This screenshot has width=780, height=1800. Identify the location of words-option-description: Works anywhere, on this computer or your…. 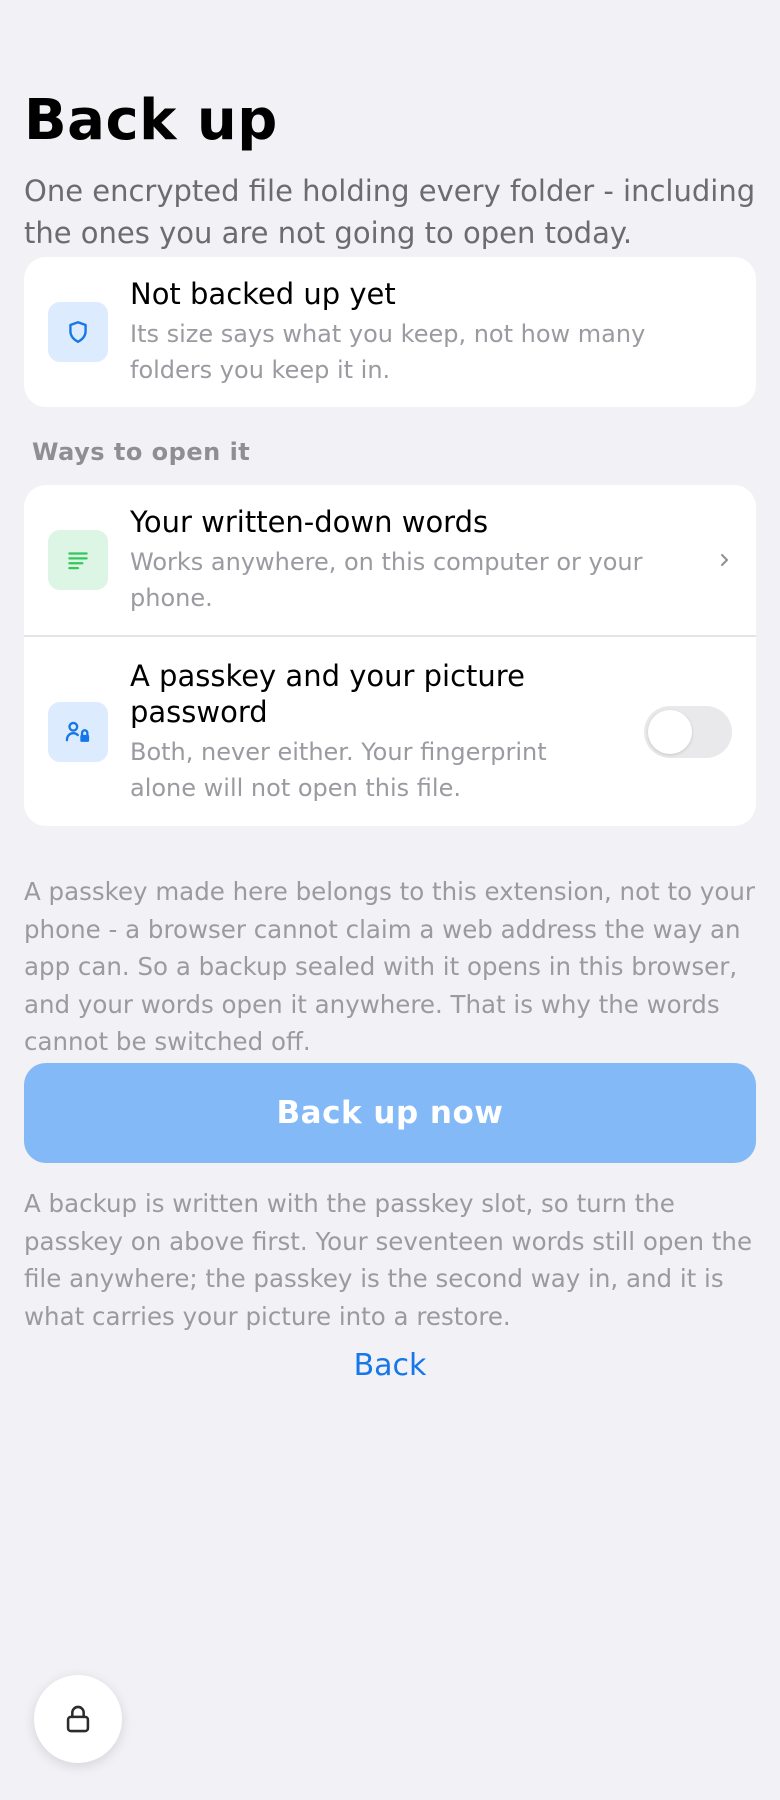
(386, 580).